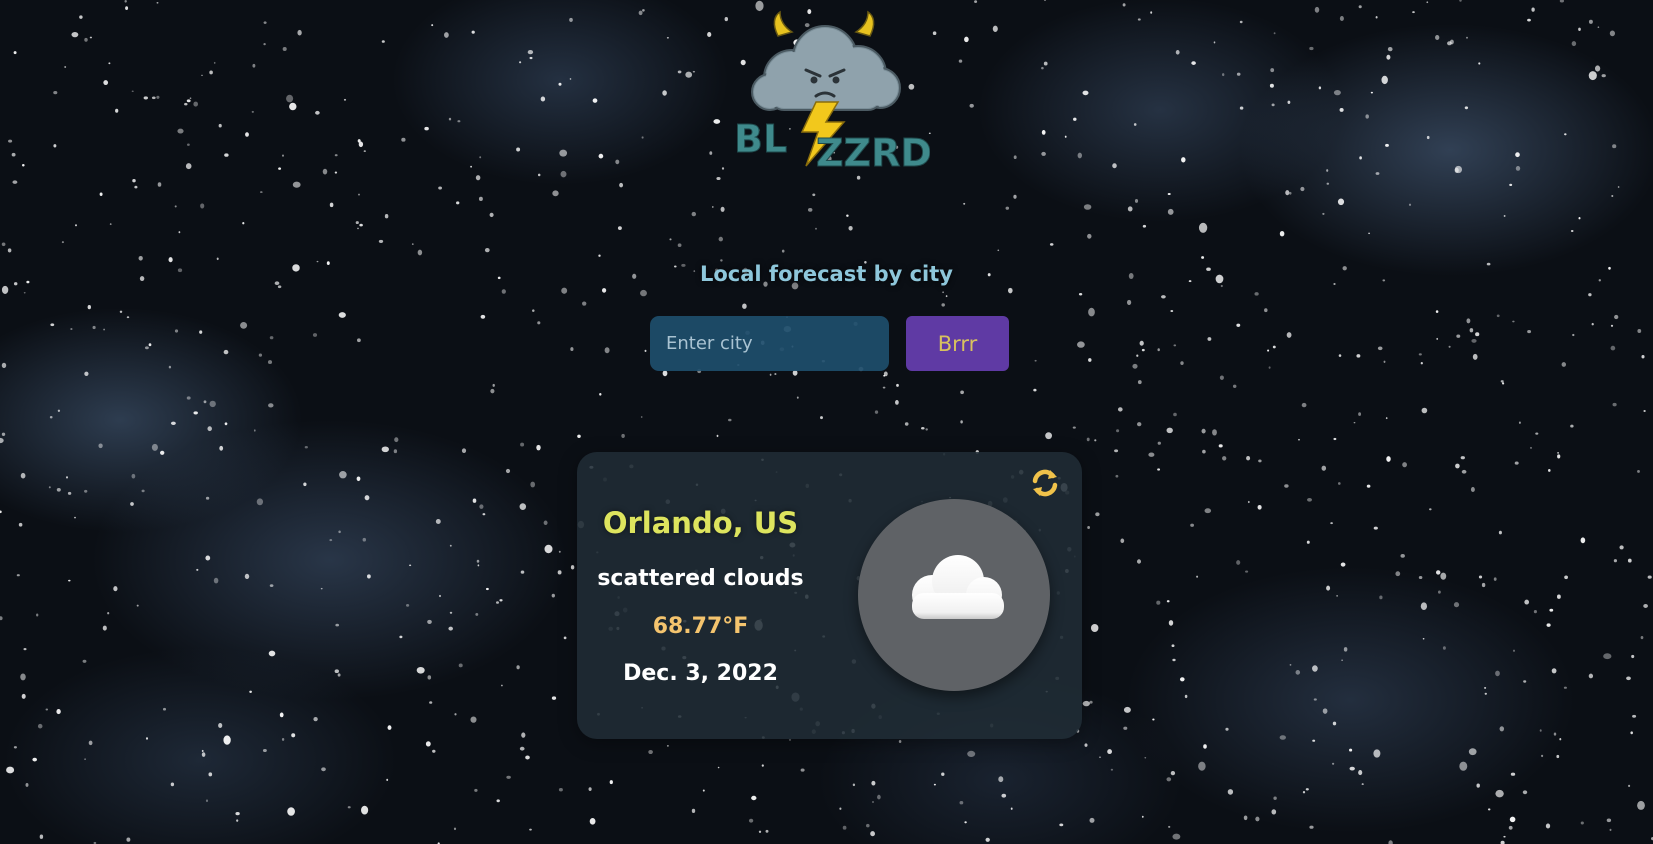 The height and width of the screenshot is (844, 1653). Describe the element at coordinates (700, 523) in the screenshot. I see `city-name: Orlando, US` at that location.